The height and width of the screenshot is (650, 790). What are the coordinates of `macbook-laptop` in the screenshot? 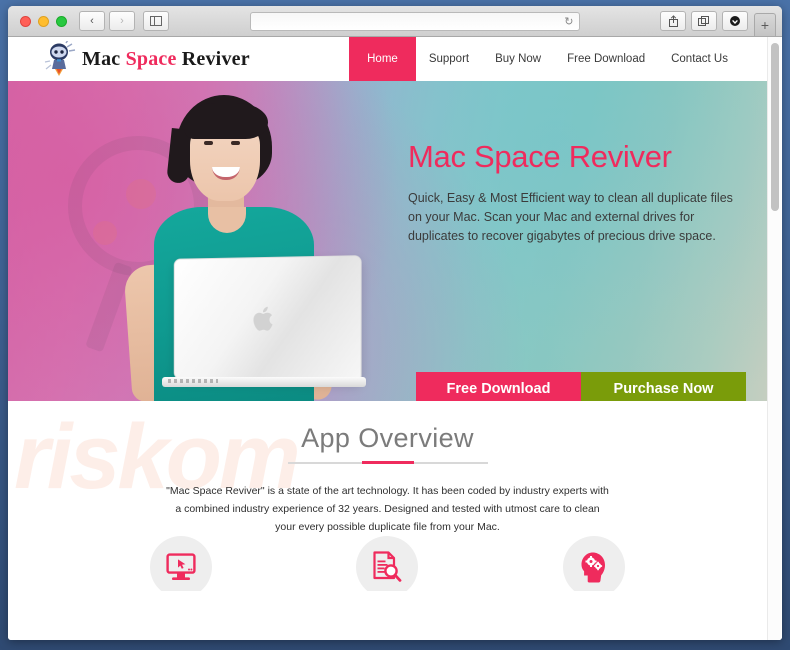 It's located at (267, 319).